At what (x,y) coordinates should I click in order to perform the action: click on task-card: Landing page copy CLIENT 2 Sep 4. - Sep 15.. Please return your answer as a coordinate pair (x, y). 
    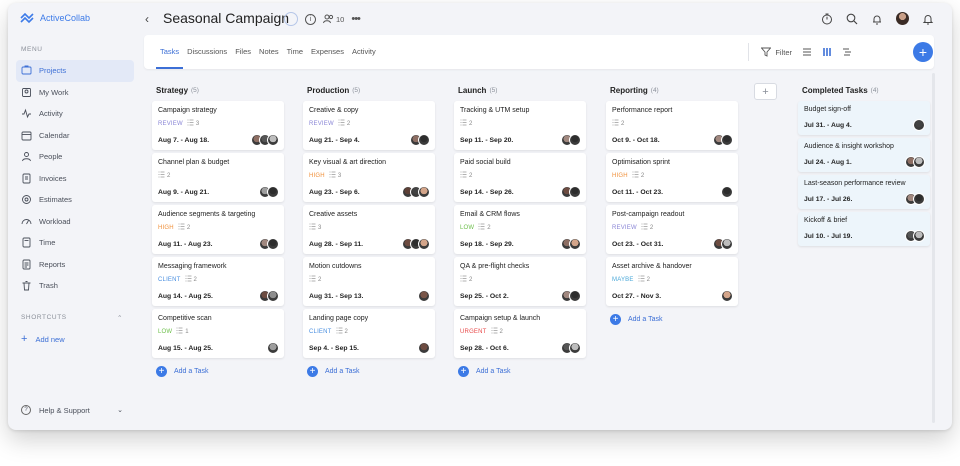
    Looking at the image, I should click on (369, 333).